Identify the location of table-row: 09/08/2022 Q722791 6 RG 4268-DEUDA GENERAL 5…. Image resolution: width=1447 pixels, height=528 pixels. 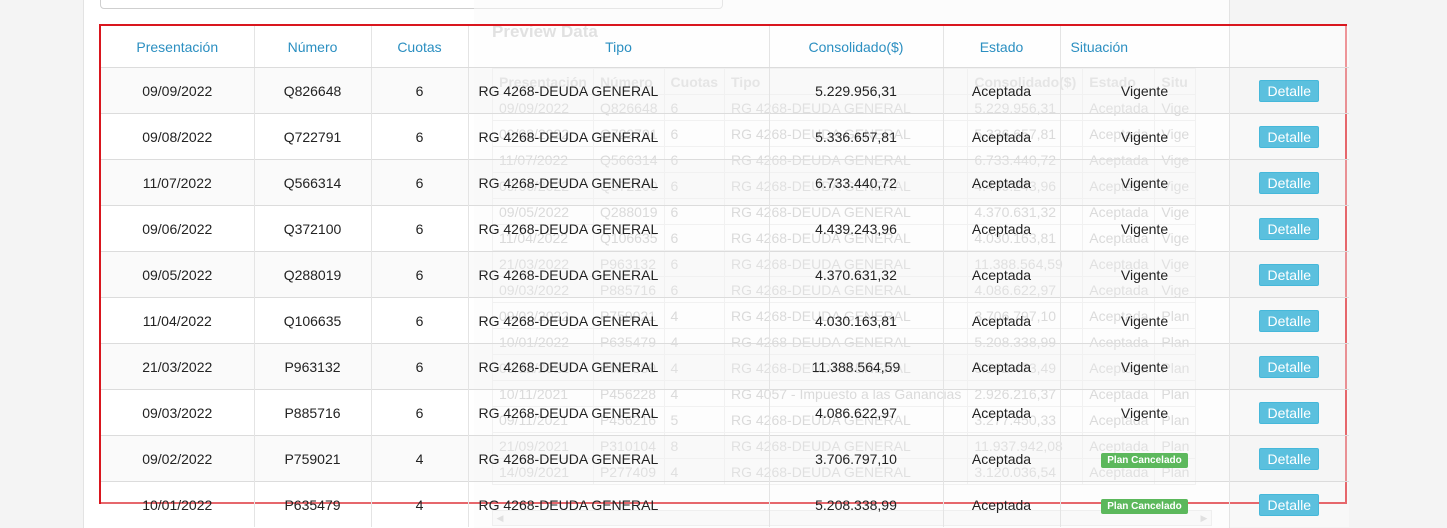
(725, 136).